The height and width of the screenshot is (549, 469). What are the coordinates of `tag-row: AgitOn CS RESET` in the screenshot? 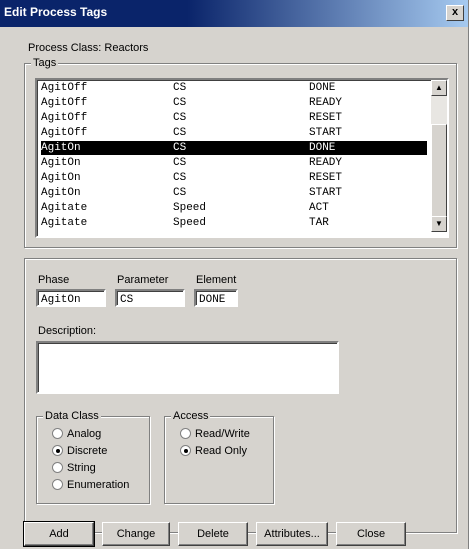 It's located at (234, 178).